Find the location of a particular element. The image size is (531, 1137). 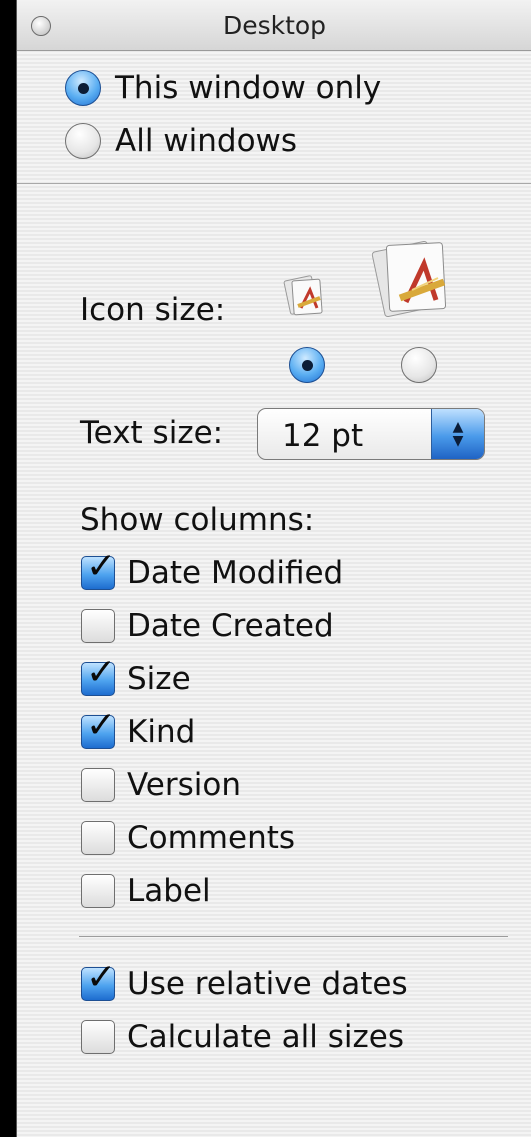

radio-label: This window only is located at coordinates (248, 88).